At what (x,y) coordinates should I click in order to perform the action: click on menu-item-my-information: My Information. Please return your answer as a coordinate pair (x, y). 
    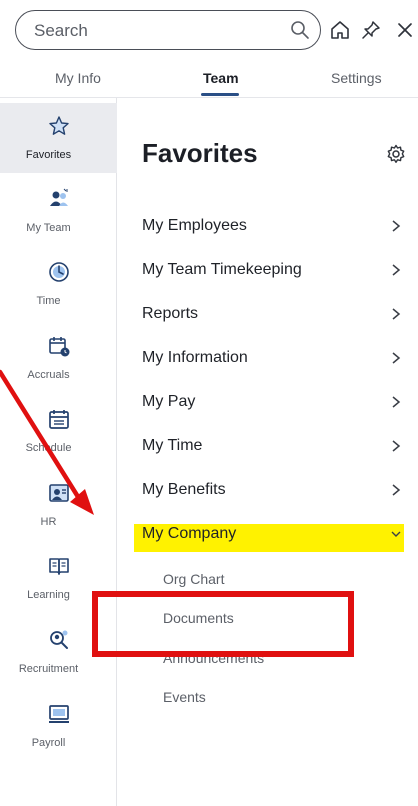
    Looking at the image, I should click on (275, 358).